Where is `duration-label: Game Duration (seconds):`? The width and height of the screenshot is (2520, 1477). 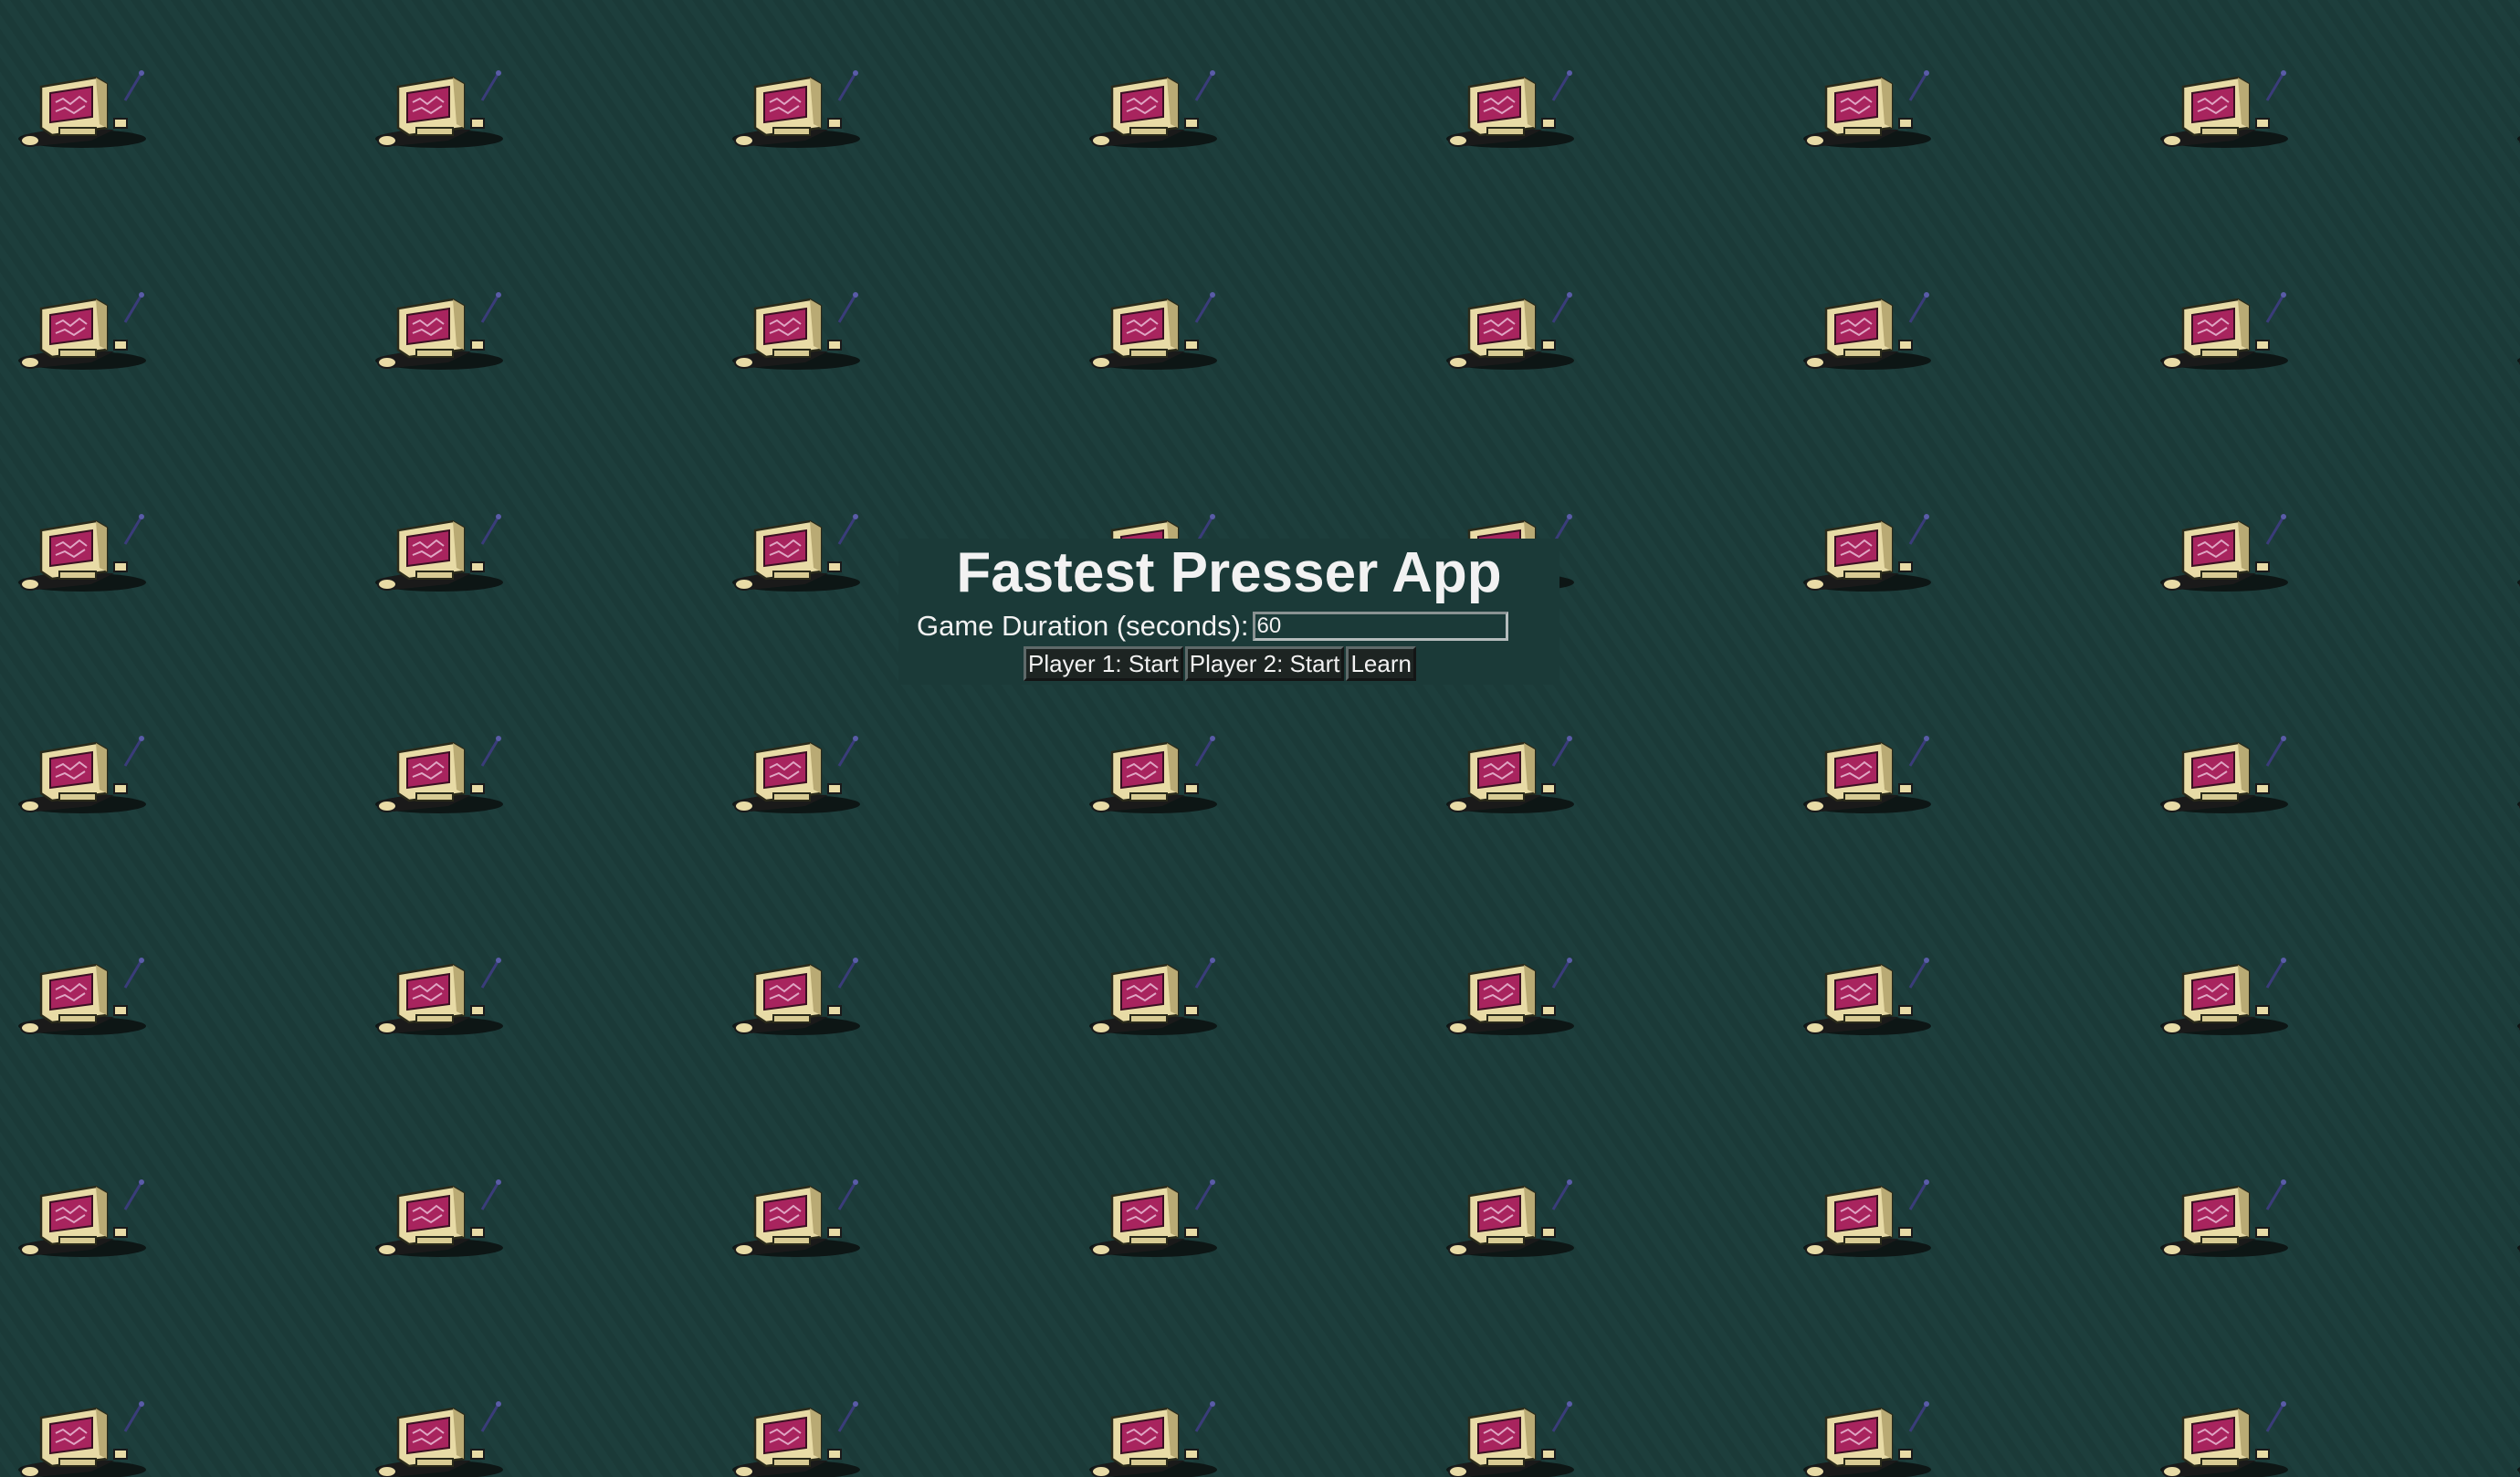 duration-label: Game Duration (seconds): is located at coordinates (1083, 626).